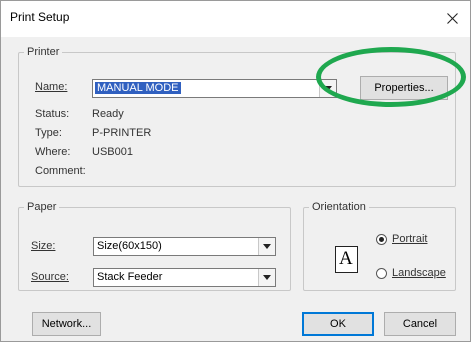 This screenshot has height=342, width=471. I want to click on close-icon, so click(452, 18).